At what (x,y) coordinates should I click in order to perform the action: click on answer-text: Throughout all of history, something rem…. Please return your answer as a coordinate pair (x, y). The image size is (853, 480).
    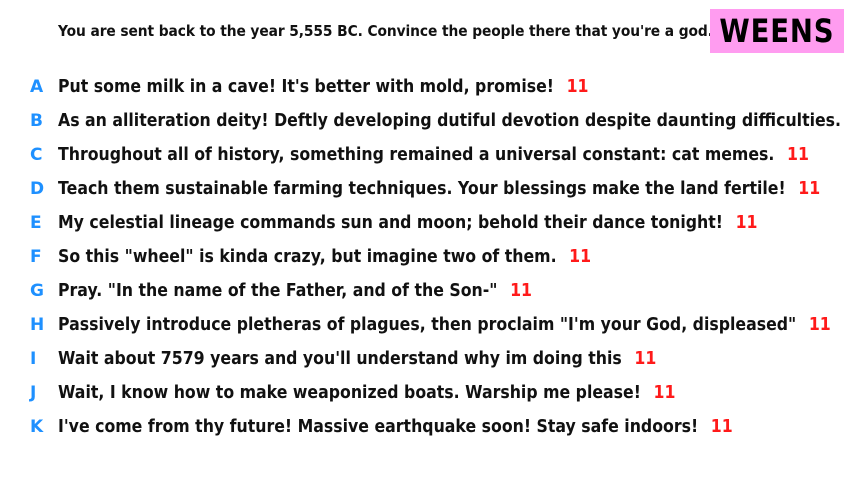
    Looking at the image, I should click on (416, 155).